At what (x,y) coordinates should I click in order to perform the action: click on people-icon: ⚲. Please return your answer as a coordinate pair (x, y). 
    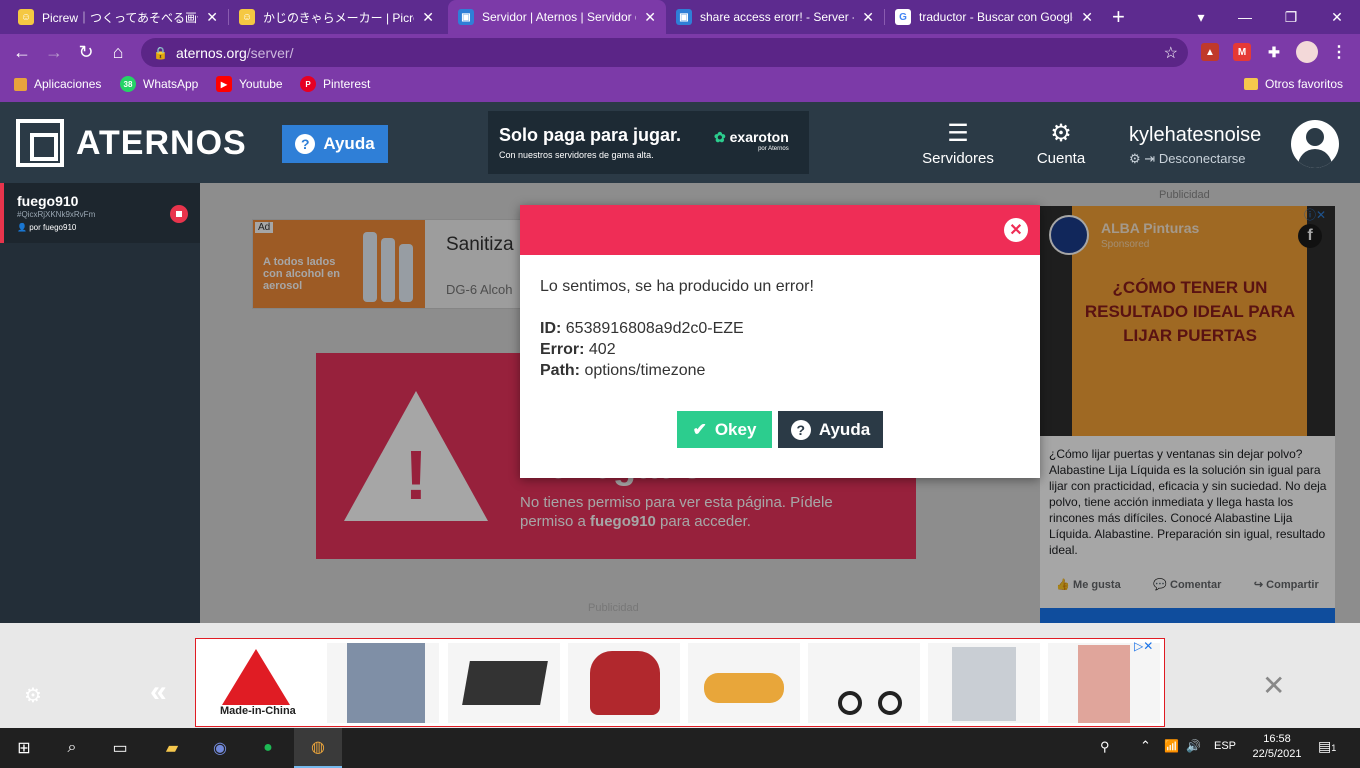
    Looking at the image, I should click on (1105, 747).